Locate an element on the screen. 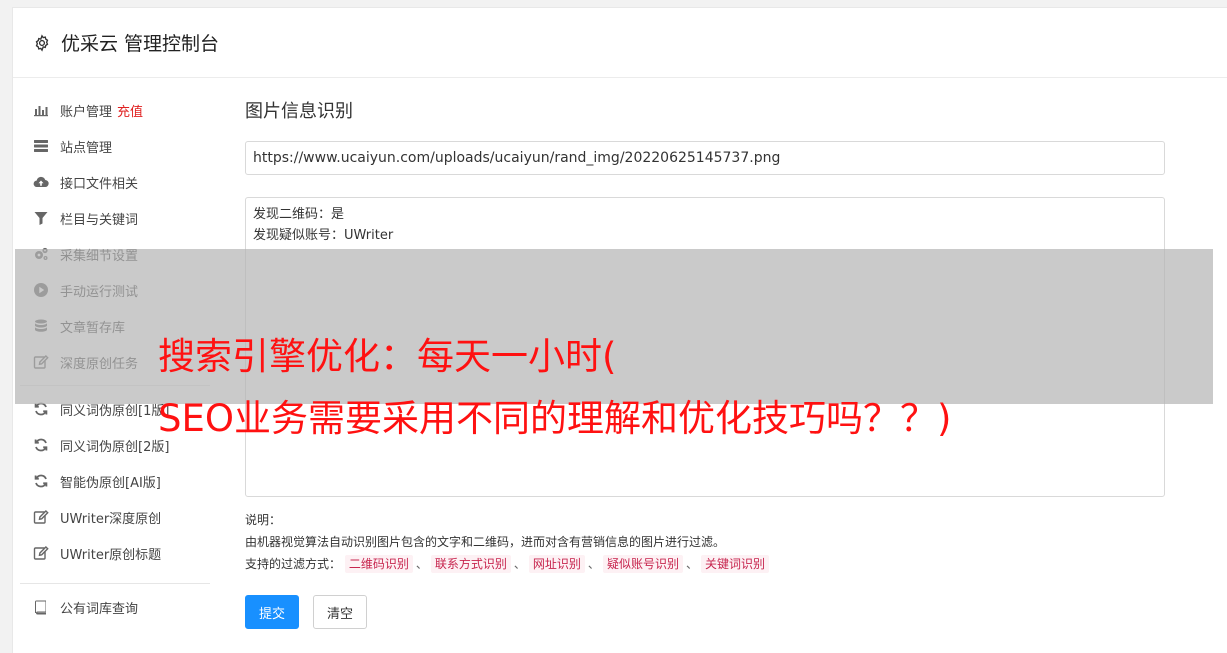  filter-tag: 二维码识别 is located at coordinates (378, 564).